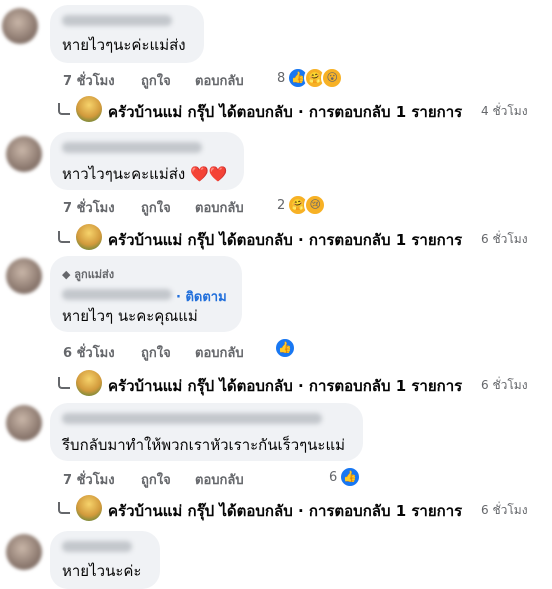 This screenshot has width=552, height=589. What do you see at coordinates (504, 111) in the screenshot?
I see `reply-time: 4 ชั่วโมง` at bounding box center [504, 111].